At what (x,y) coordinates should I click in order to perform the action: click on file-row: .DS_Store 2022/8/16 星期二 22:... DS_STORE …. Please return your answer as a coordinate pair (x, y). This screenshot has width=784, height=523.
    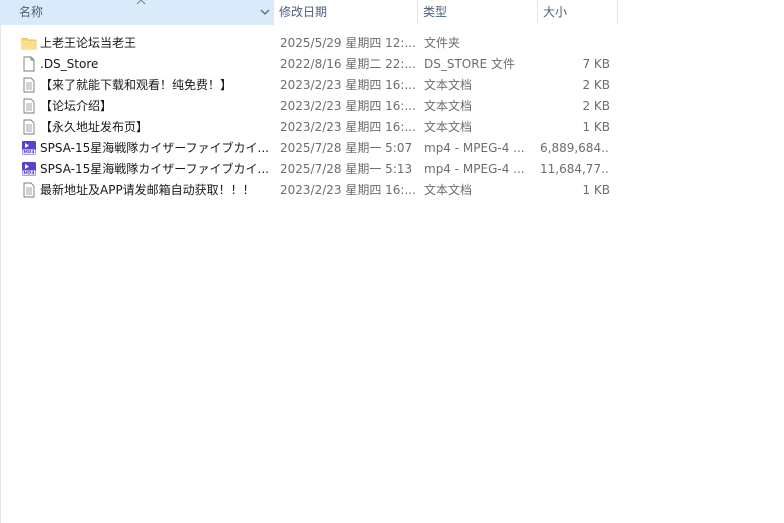
    Looking at the image, I should click on (392, 64).